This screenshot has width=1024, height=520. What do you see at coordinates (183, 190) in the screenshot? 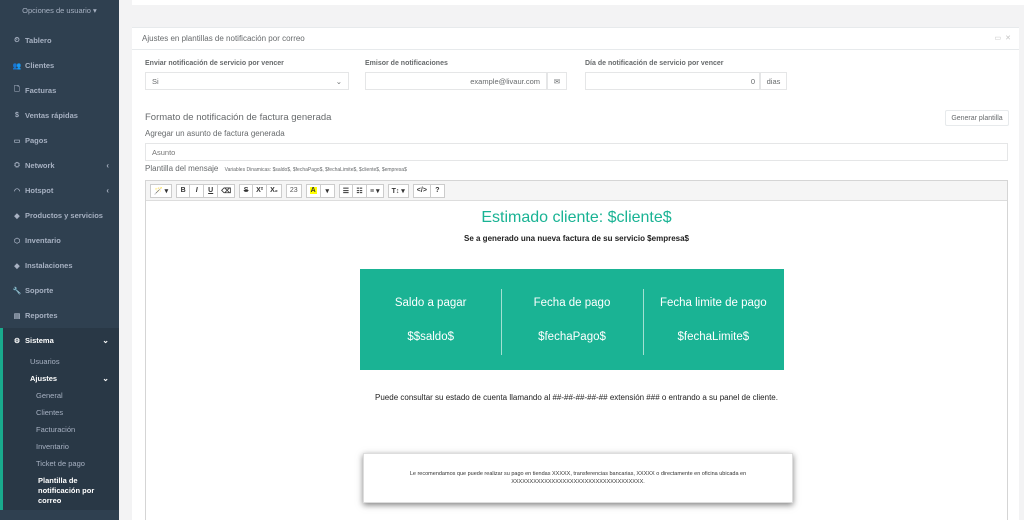
I see `bold-button: B` at bounding box center [183, 190].